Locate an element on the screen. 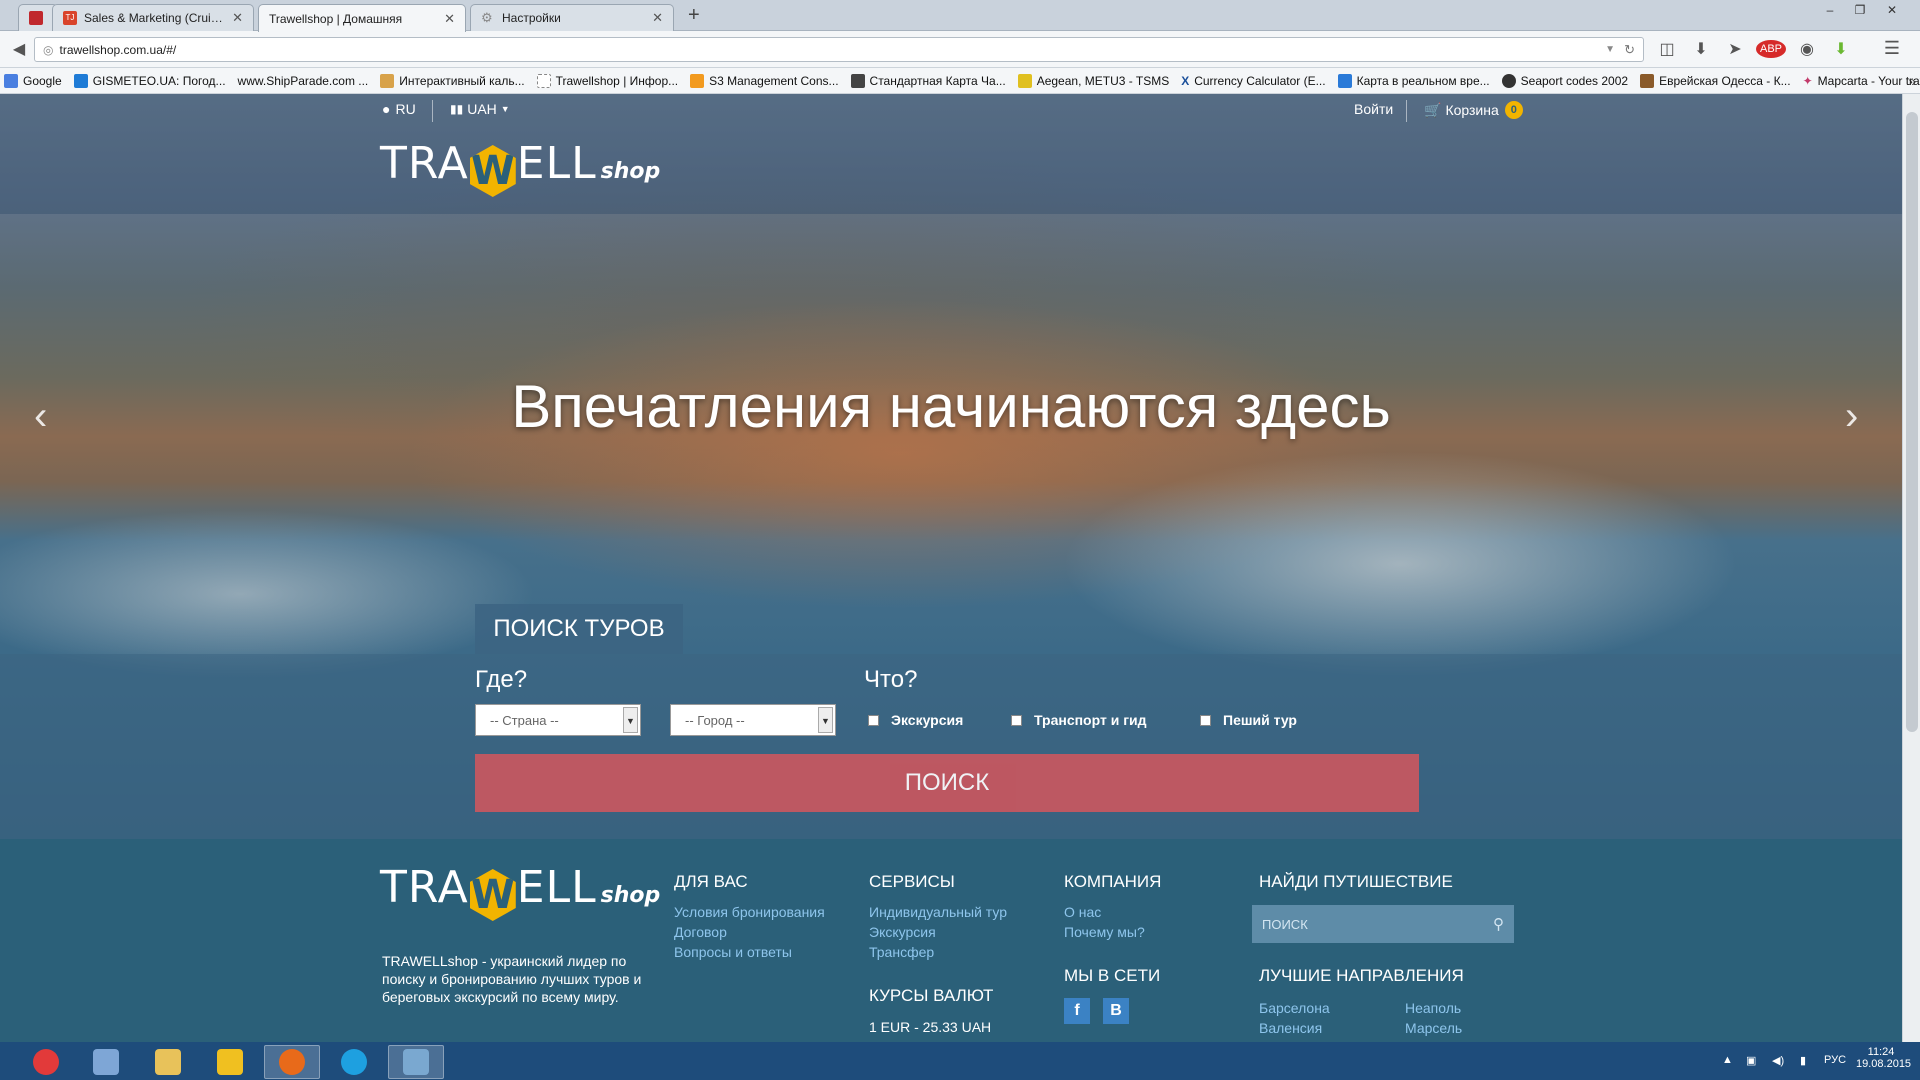 The image size is (1920, 1080). new-tab-button: + is located at coordinates (694, 15).